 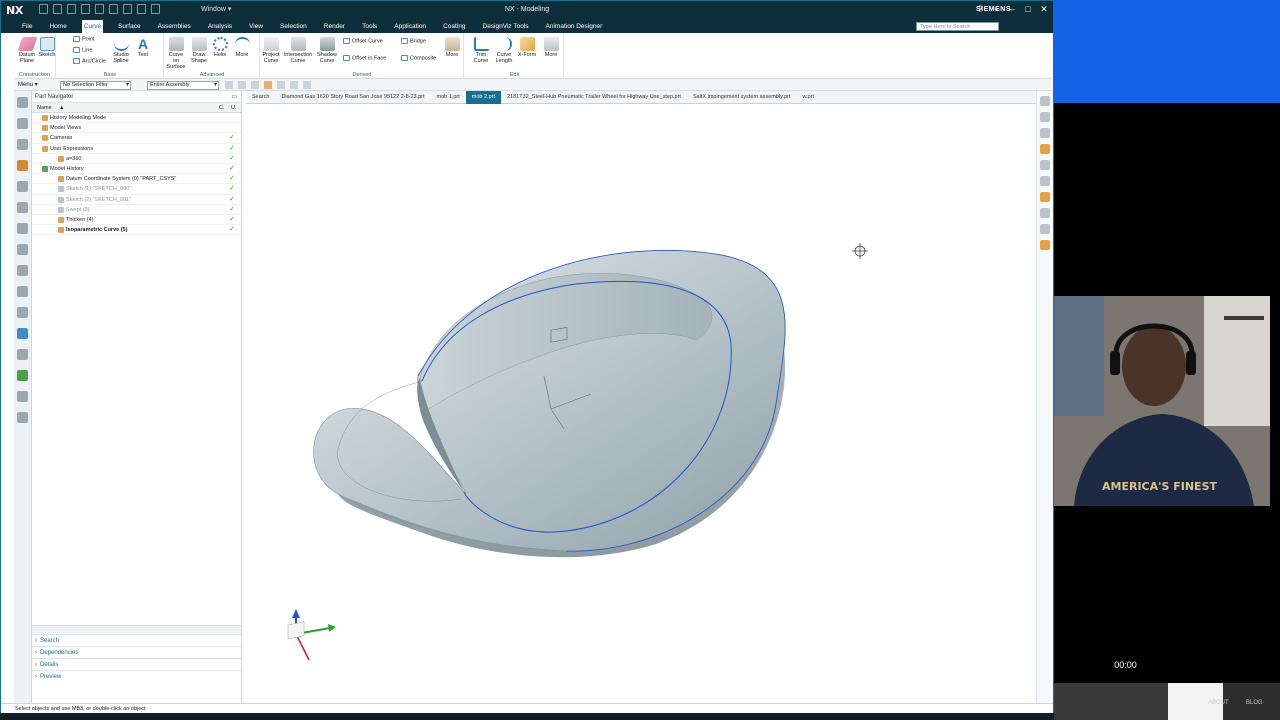 I want to click on bridge-button: Bridge, so click(x=413, y=41).